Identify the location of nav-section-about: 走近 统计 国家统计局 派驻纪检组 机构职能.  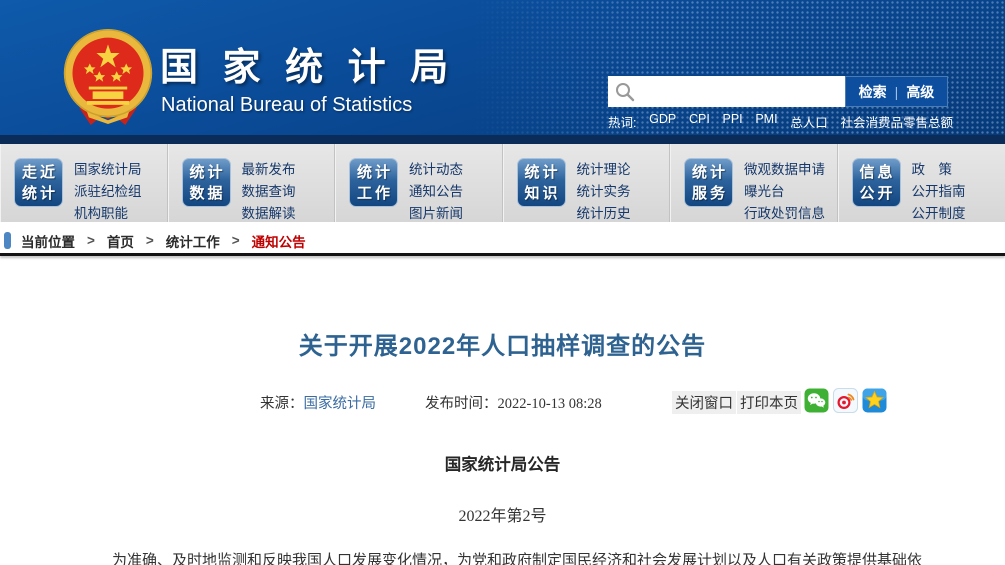
(84, 183).